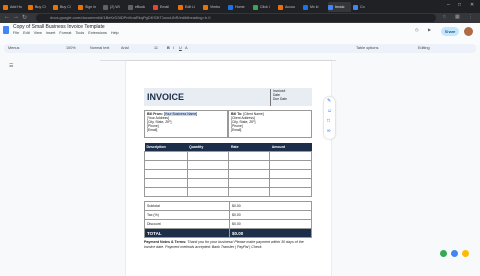 The height and width of the screenshot is (276, 480). Describe the element at coordinates (79, 33) in the screenshot. I see `menu-item-tools: Tools` at that location.